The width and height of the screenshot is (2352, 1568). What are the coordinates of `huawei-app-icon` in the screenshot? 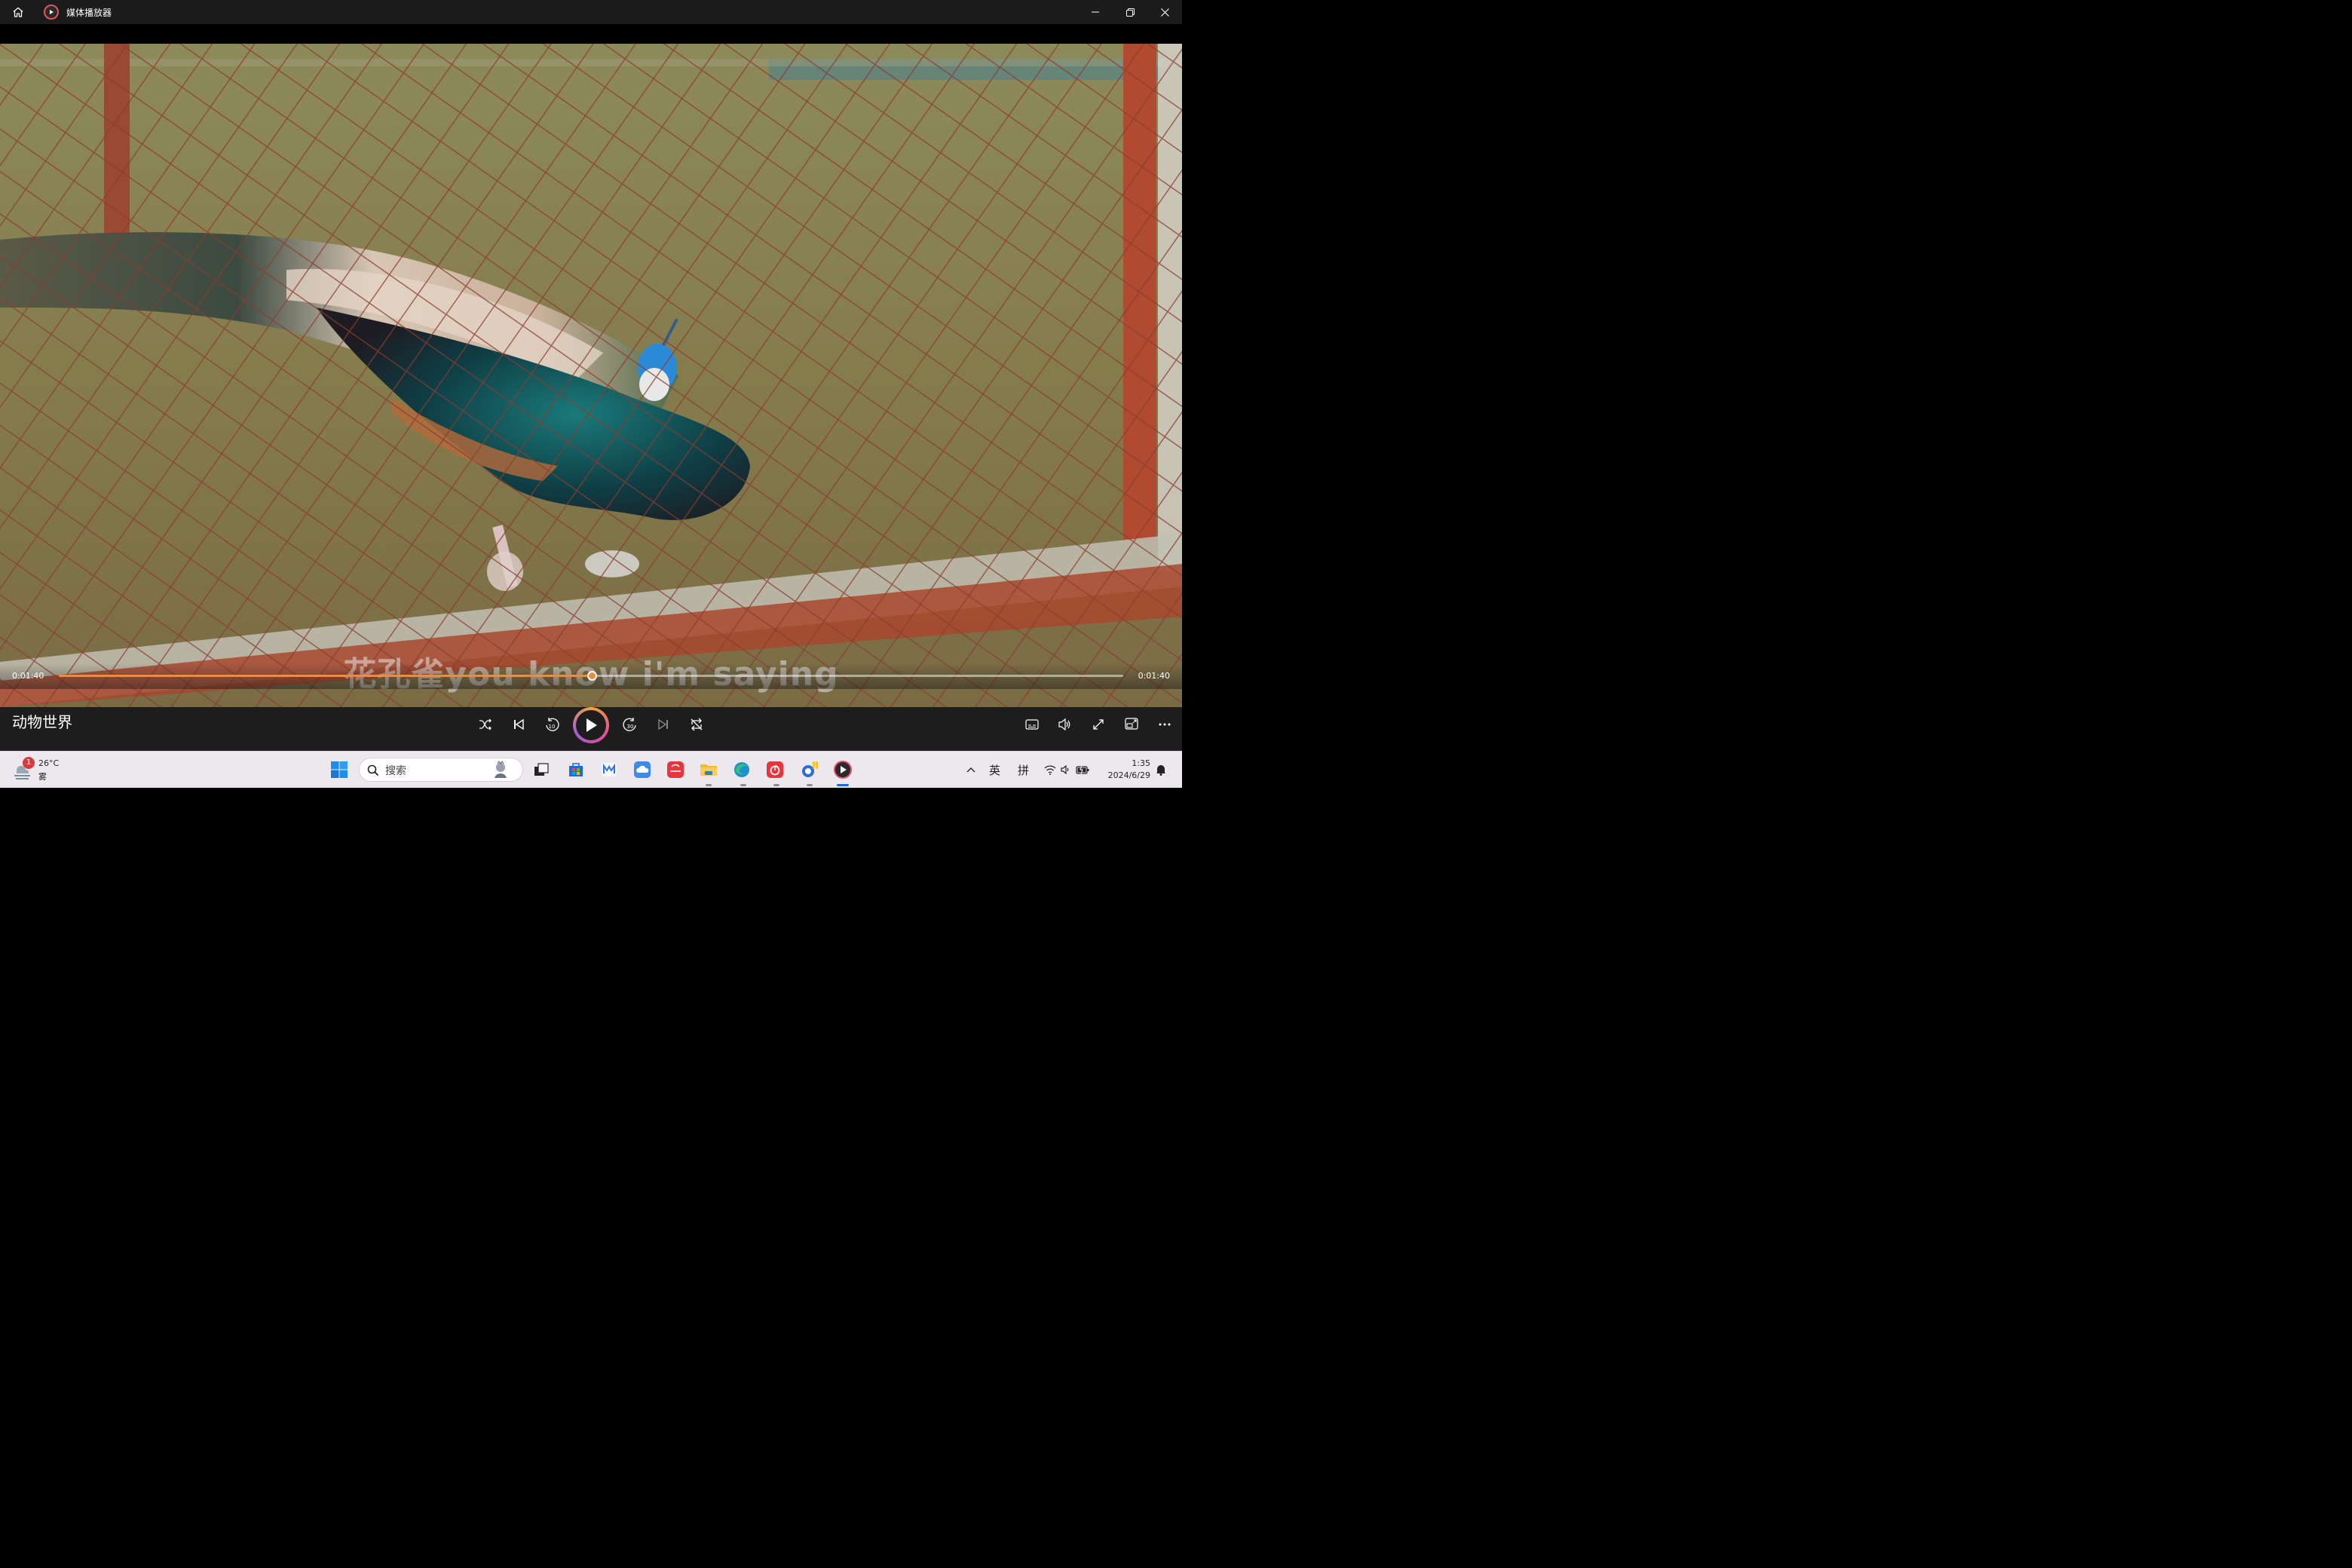 It's located at (675, 769).